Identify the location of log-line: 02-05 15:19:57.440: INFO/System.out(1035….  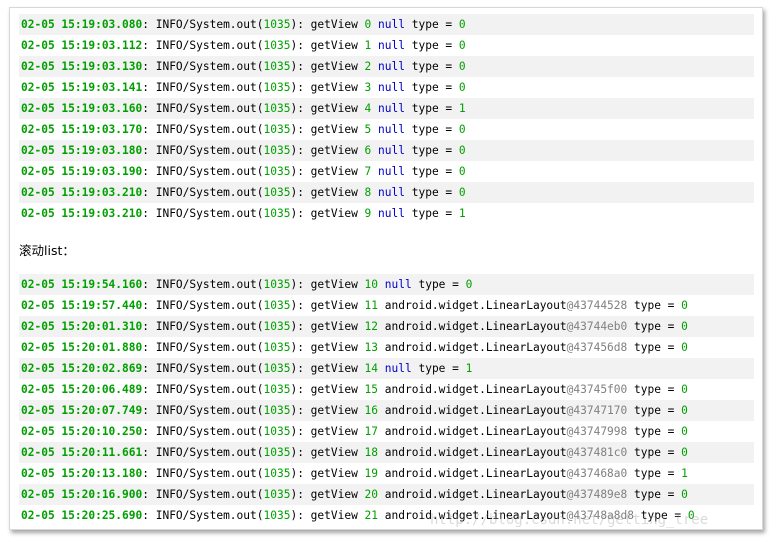
(386, 305).